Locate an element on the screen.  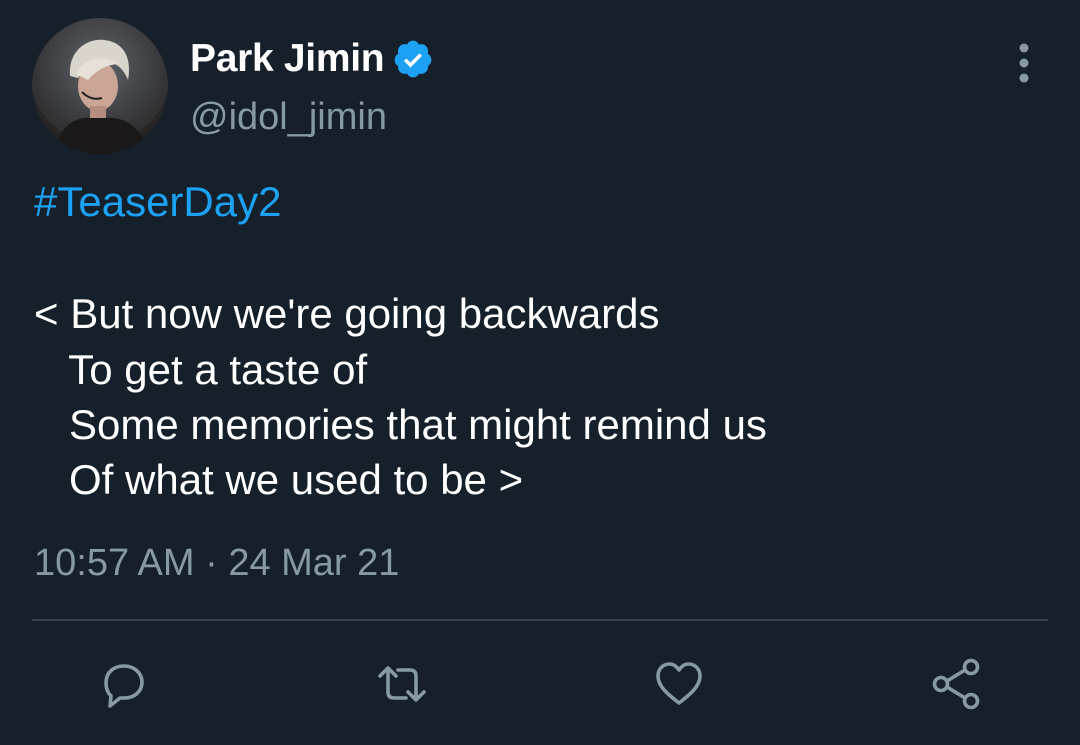
avatar-photo-icon is located at coordinates (100, 86).